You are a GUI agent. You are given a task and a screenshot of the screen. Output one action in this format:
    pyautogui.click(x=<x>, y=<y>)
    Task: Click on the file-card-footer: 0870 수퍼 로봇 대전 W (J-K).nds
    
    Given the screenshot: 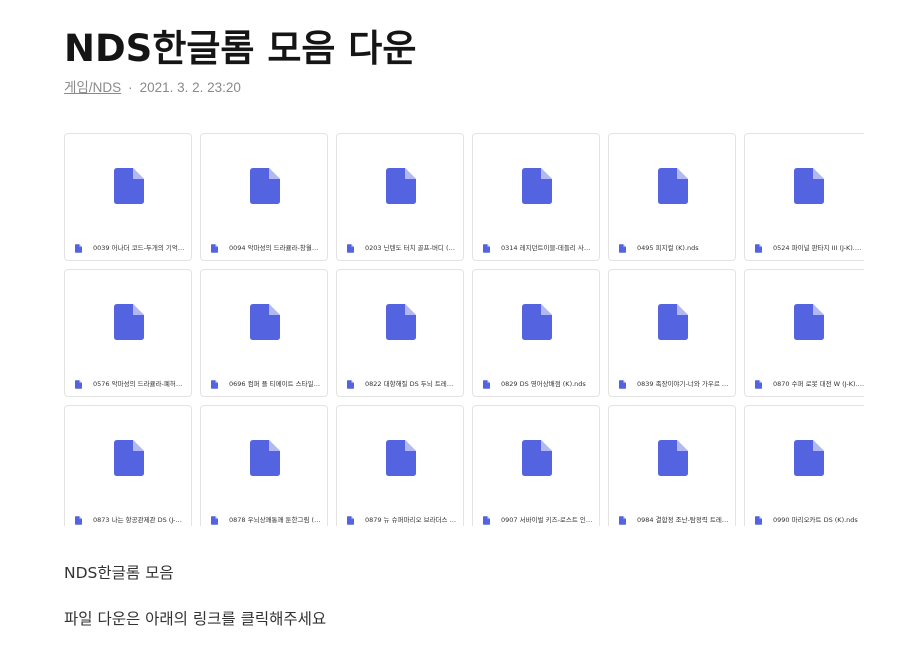 What is the action you would take?
    pyautogui.click(x=809, y=384)
    